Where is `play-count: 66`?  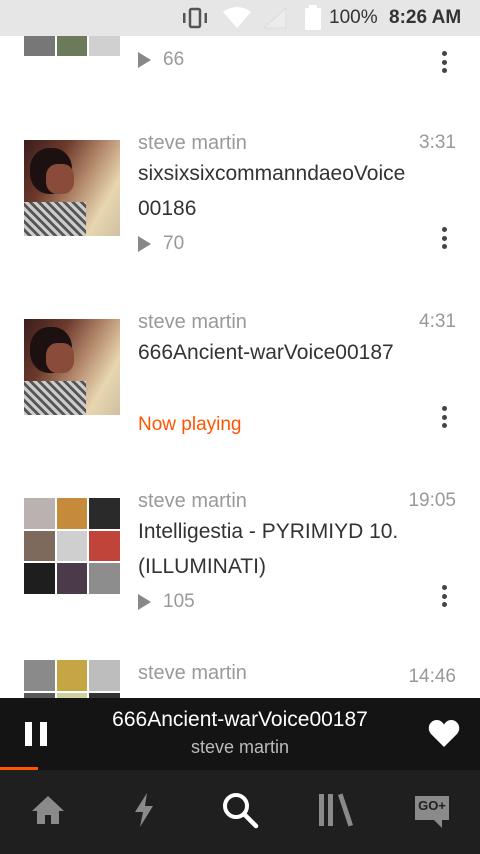 play-count: 66 is located at coordinates (161, 60).